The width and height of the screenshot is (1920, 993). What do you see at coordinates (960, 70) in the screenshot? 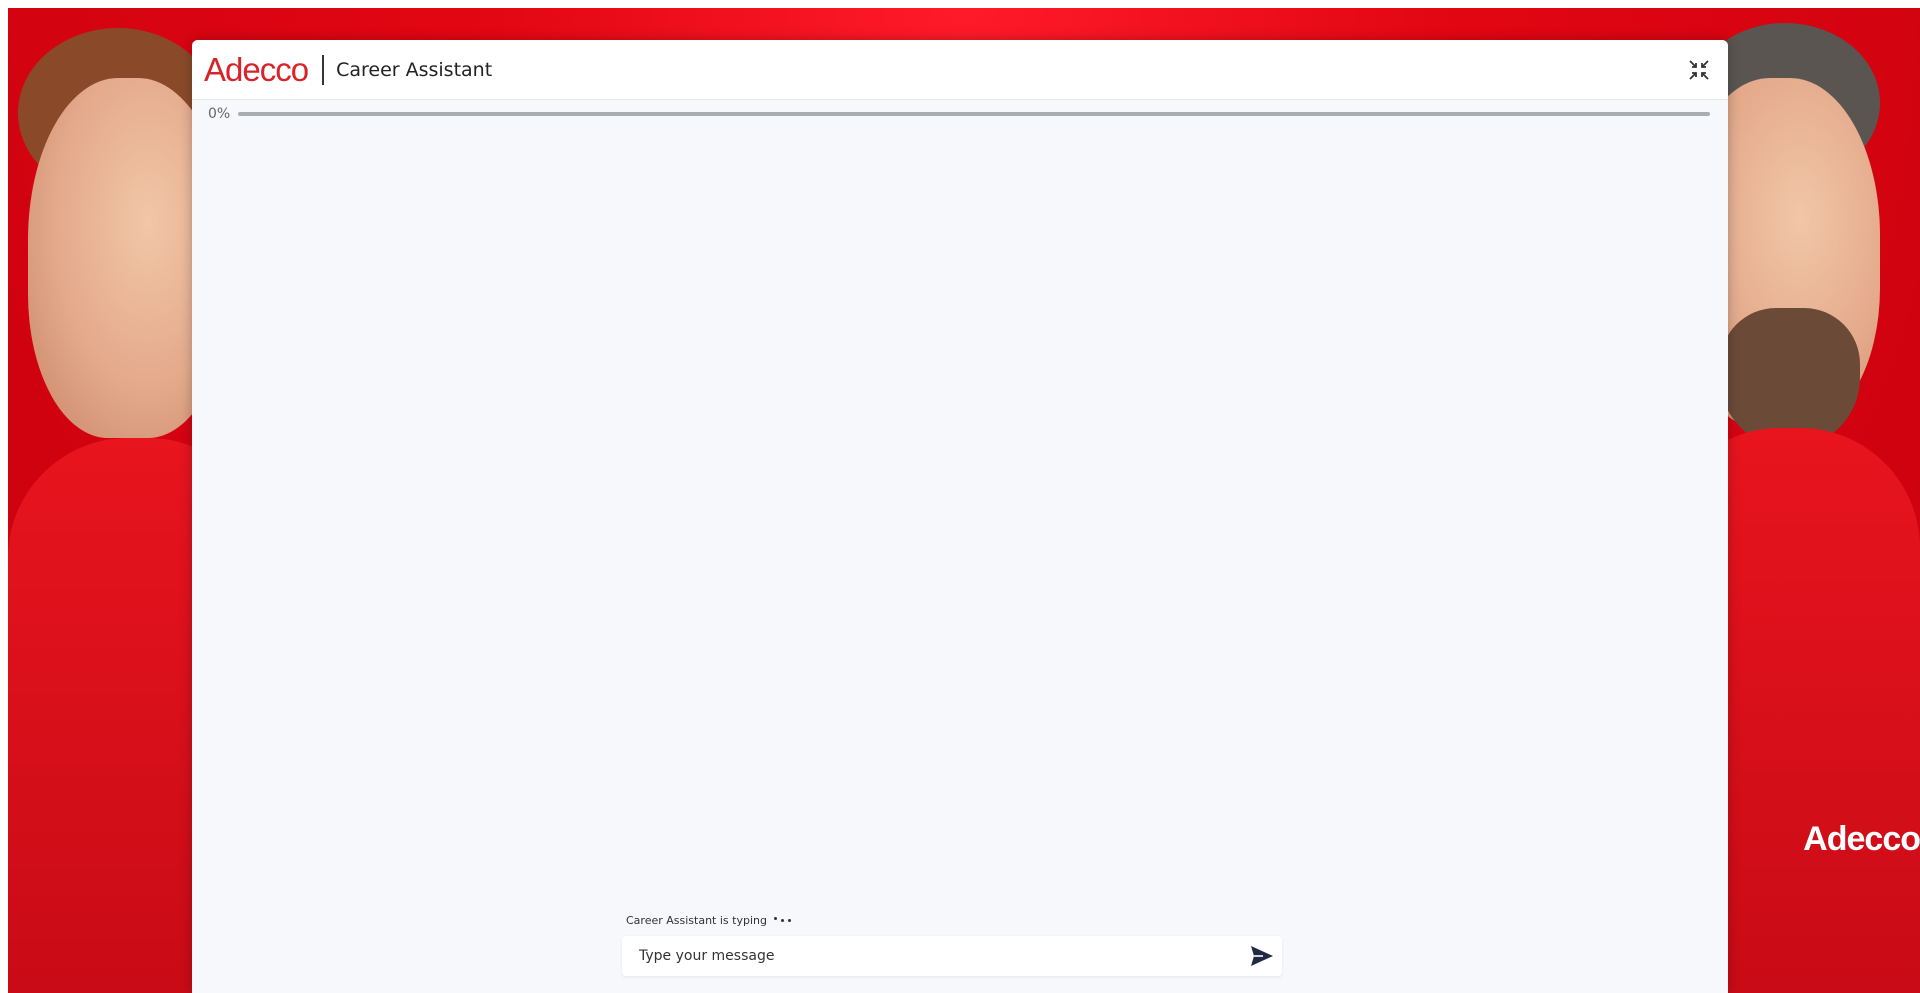
I see `chat-header: Adecco Career Assistant` at bounding box center [960, 70].